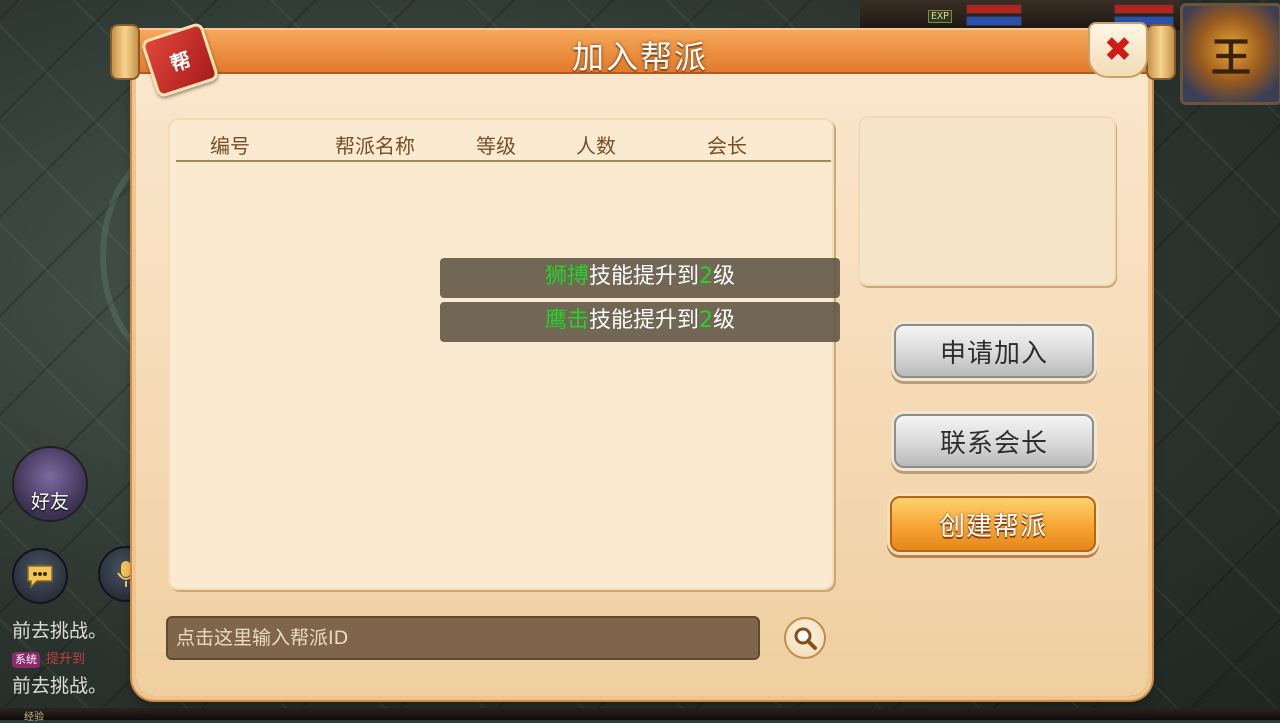 The height and width of the screenshot is (723, 1280). I want to click on player-mp-bar, so click(994, 21).